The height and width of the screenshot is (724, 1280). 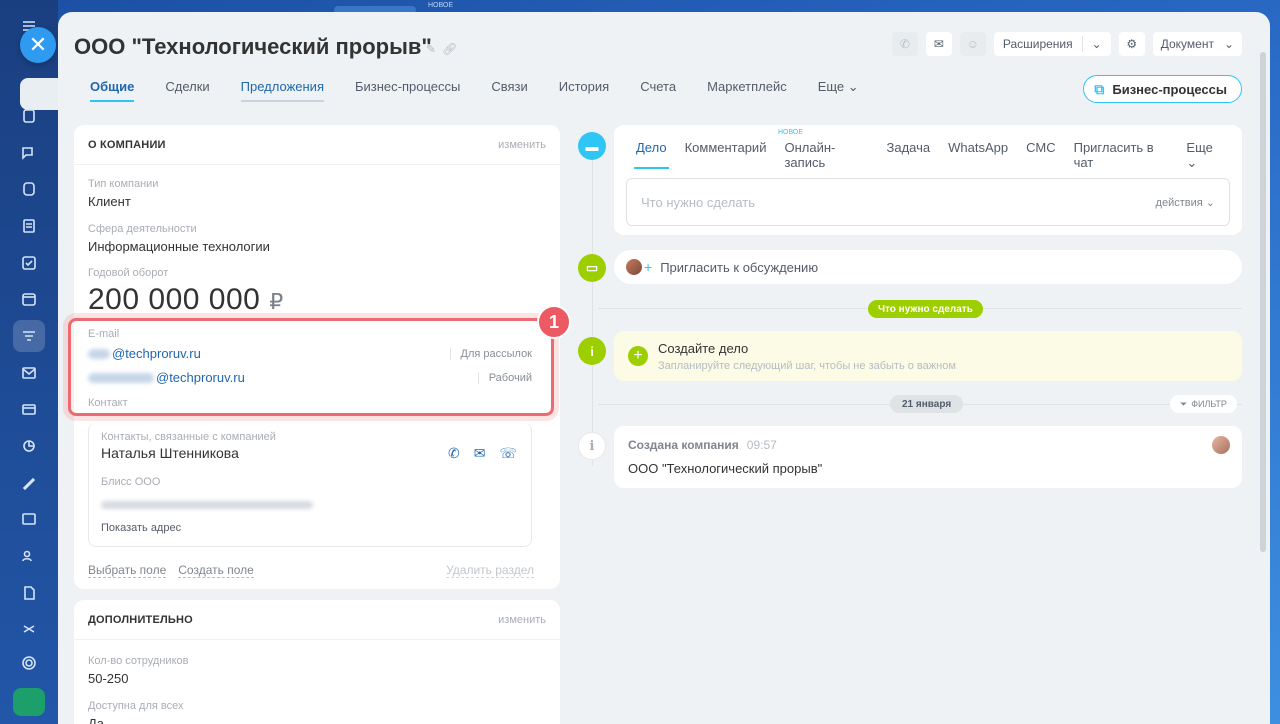 What do you see at coordinates (978, 155) in the screenshot?
I see `tab-whatsapp: WhatsApp` at bounding box center [978, 155].